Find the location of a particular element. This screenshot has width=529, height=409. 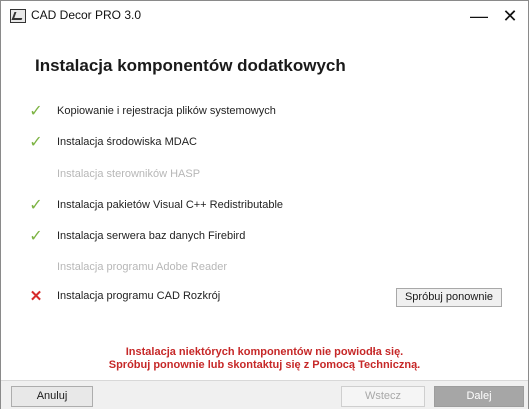

step-label: Instalacja serwera baz danych Firebird is located at coordinates (151, 236).